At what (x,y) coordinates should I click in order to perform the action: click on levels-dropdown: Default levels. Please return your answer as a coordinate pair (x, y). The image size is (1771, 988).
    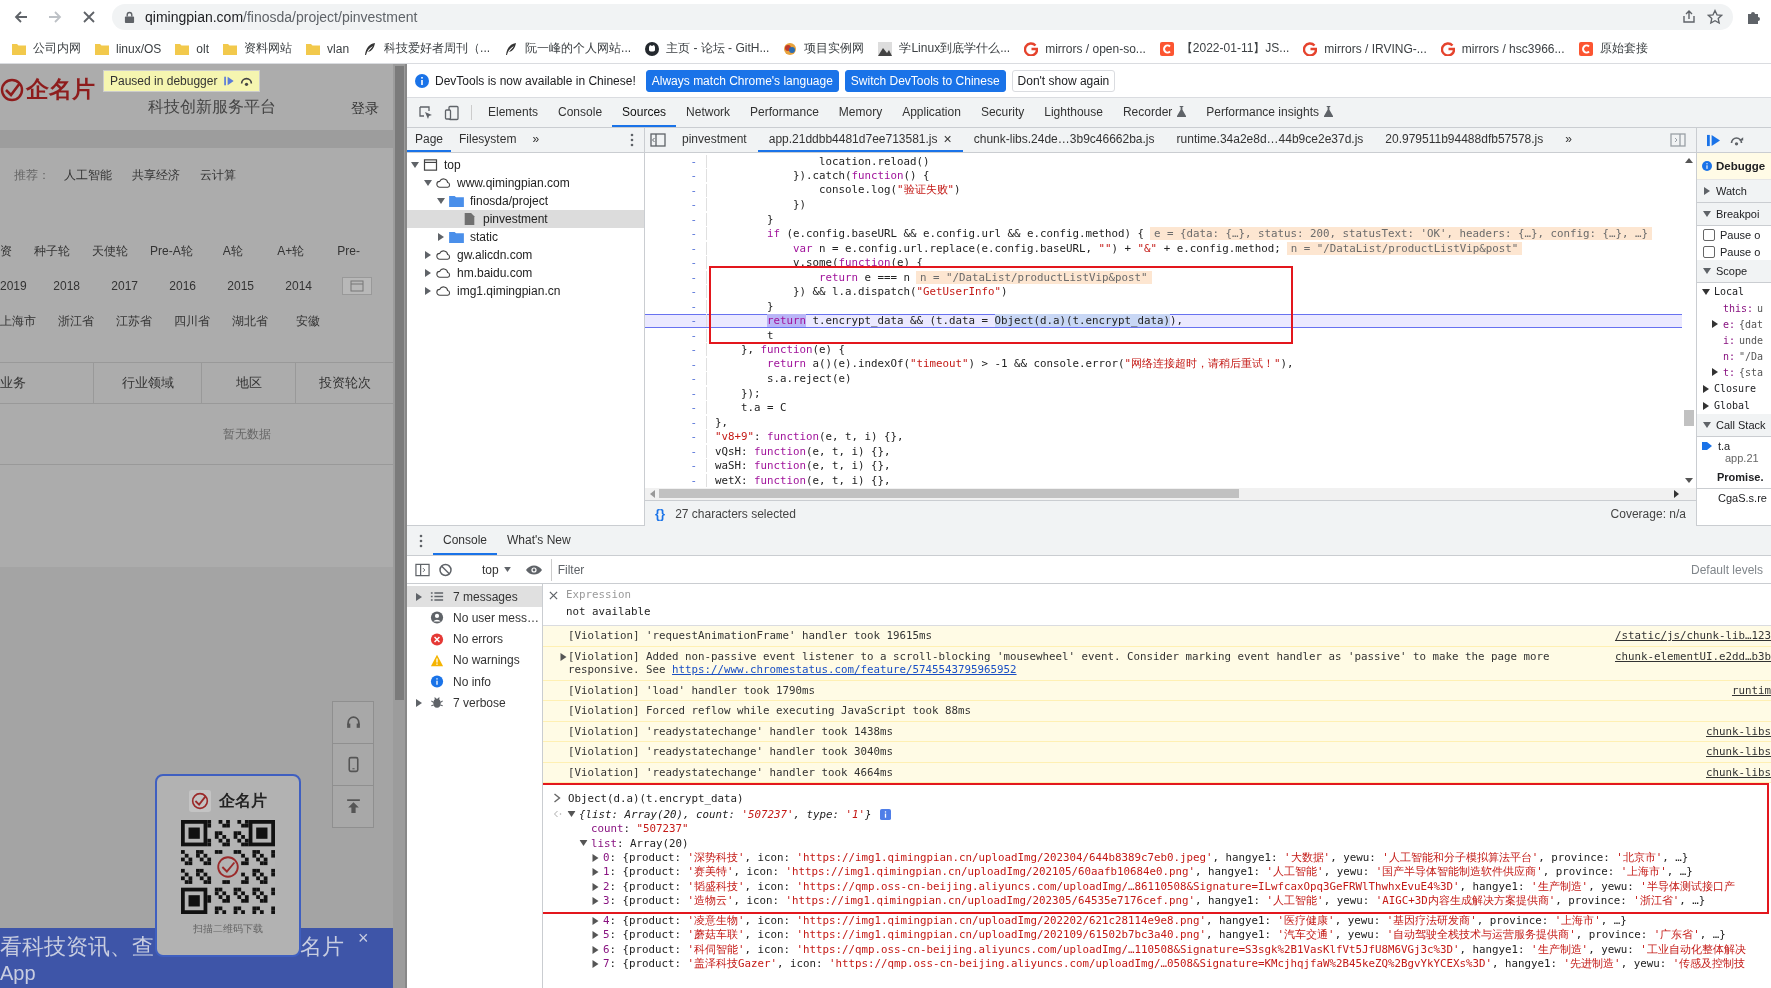
    Looking at the image, I should click on (1728, 569).